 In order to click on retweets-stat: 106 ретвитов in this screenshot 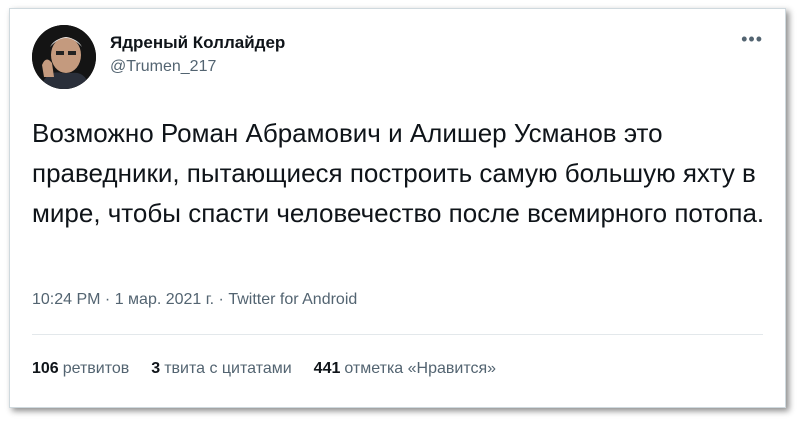, I will do `click(80, 369)`.